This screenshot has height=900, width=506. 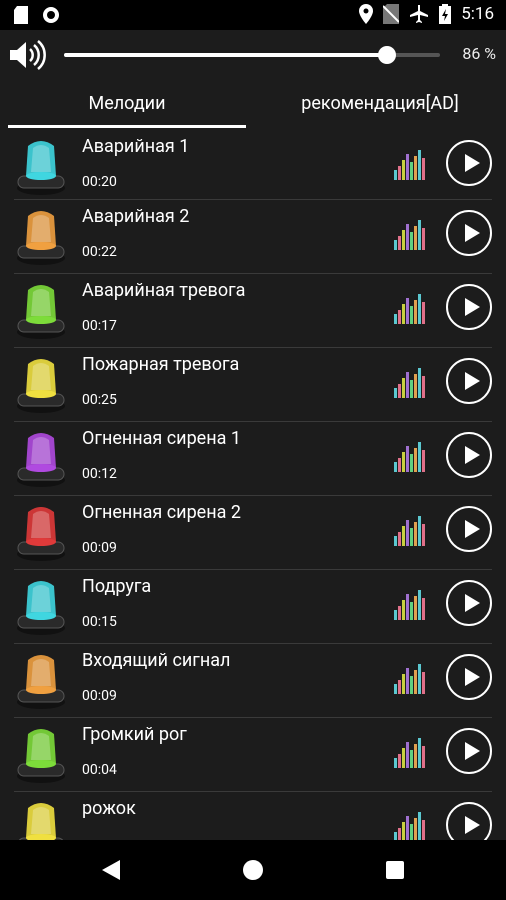 I want to click on tab-recommendation-ad: рекомендация[AD], so click(x=380, y=104).